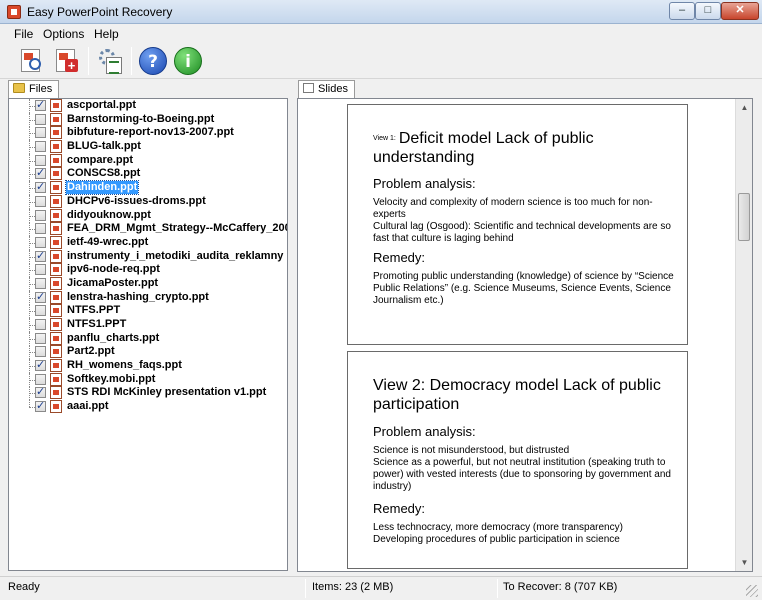 This screenshot has height=600, width=762. What do you see at coordinates (24, 587) in the screenshot?
I see `status-ready: Ready` at bounding box center [24, 587].